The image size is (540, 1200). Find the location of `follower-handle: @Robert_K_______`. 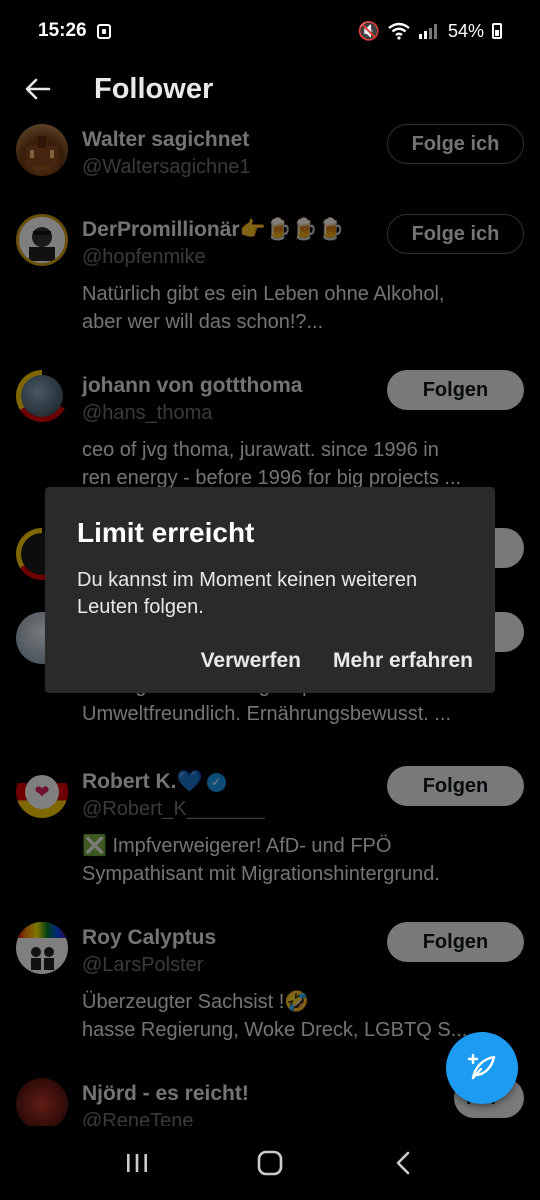

follower-handle: @Robert_K_______ is located at coordinates (173, 809).